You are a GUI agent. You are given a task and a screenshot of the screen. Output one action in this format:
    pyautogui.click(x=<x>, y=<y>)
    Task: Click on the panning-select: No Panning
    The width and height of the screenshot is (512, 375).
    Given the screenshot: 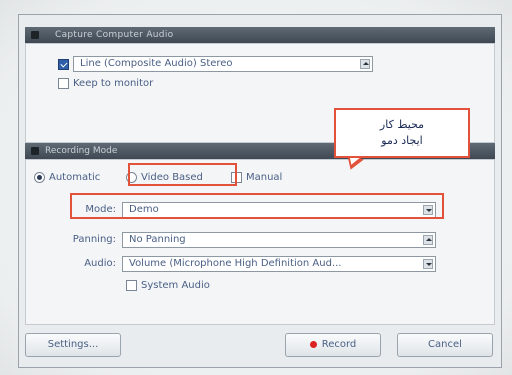 What is the action you would take?
    pyautogui.click(x=279, y=240)
    